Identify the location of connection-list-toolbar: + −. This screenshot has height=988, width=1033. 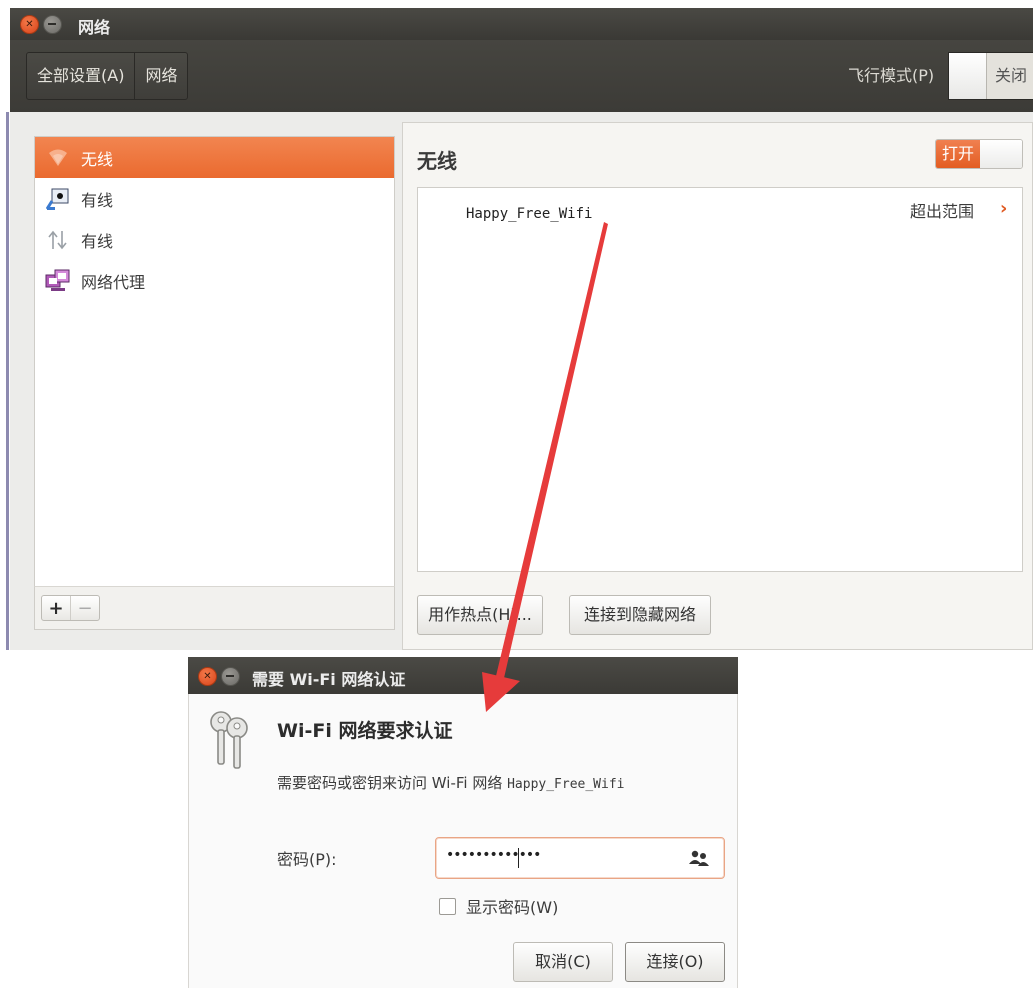
(214, 608).